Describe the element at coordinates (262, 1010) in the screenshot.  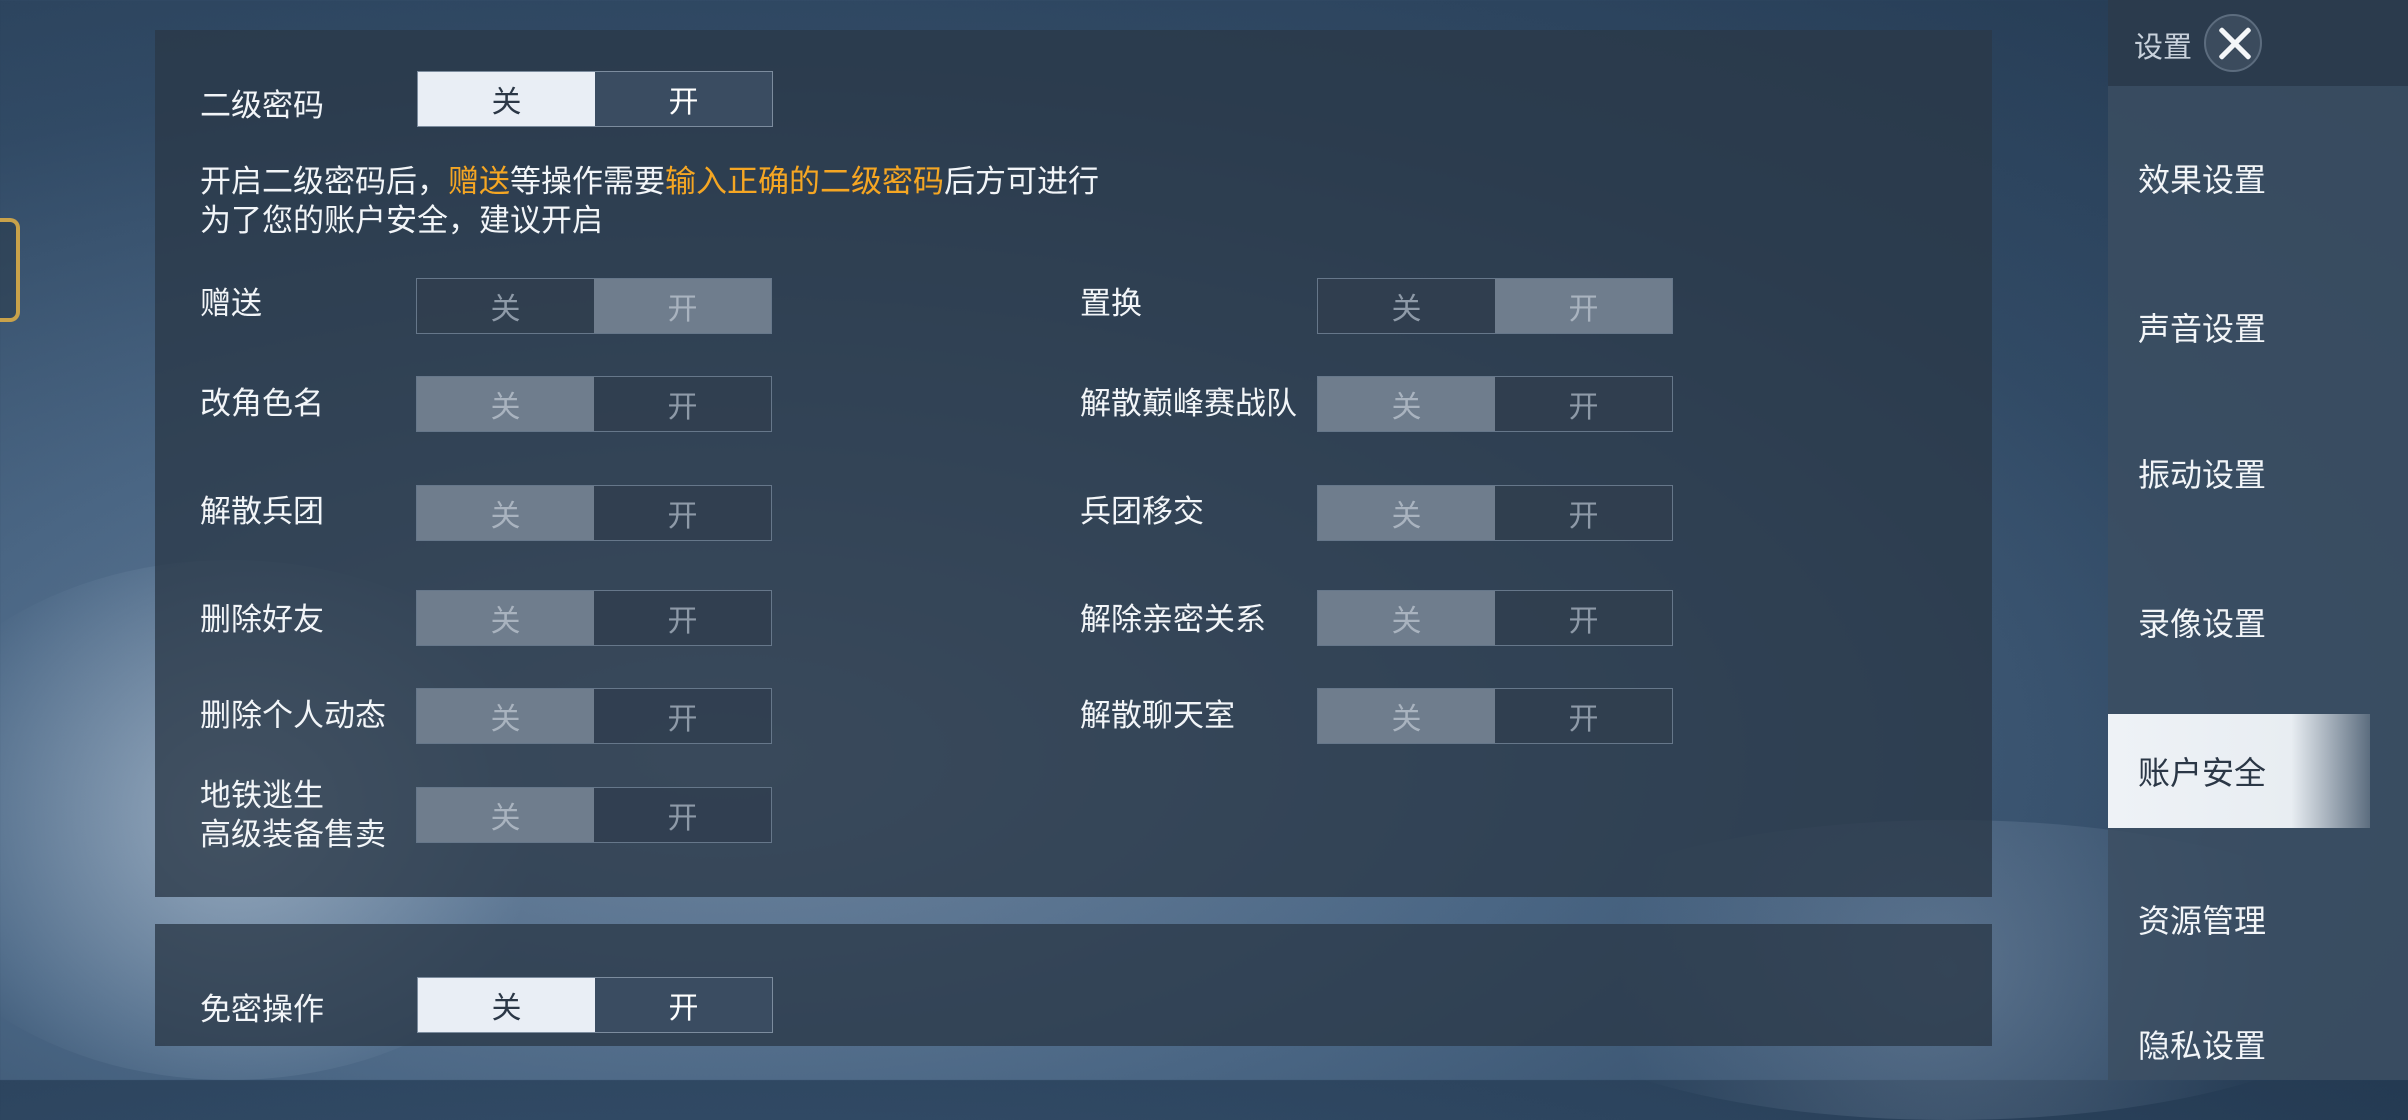
I see `no-password-label: 免密操作` at that location.